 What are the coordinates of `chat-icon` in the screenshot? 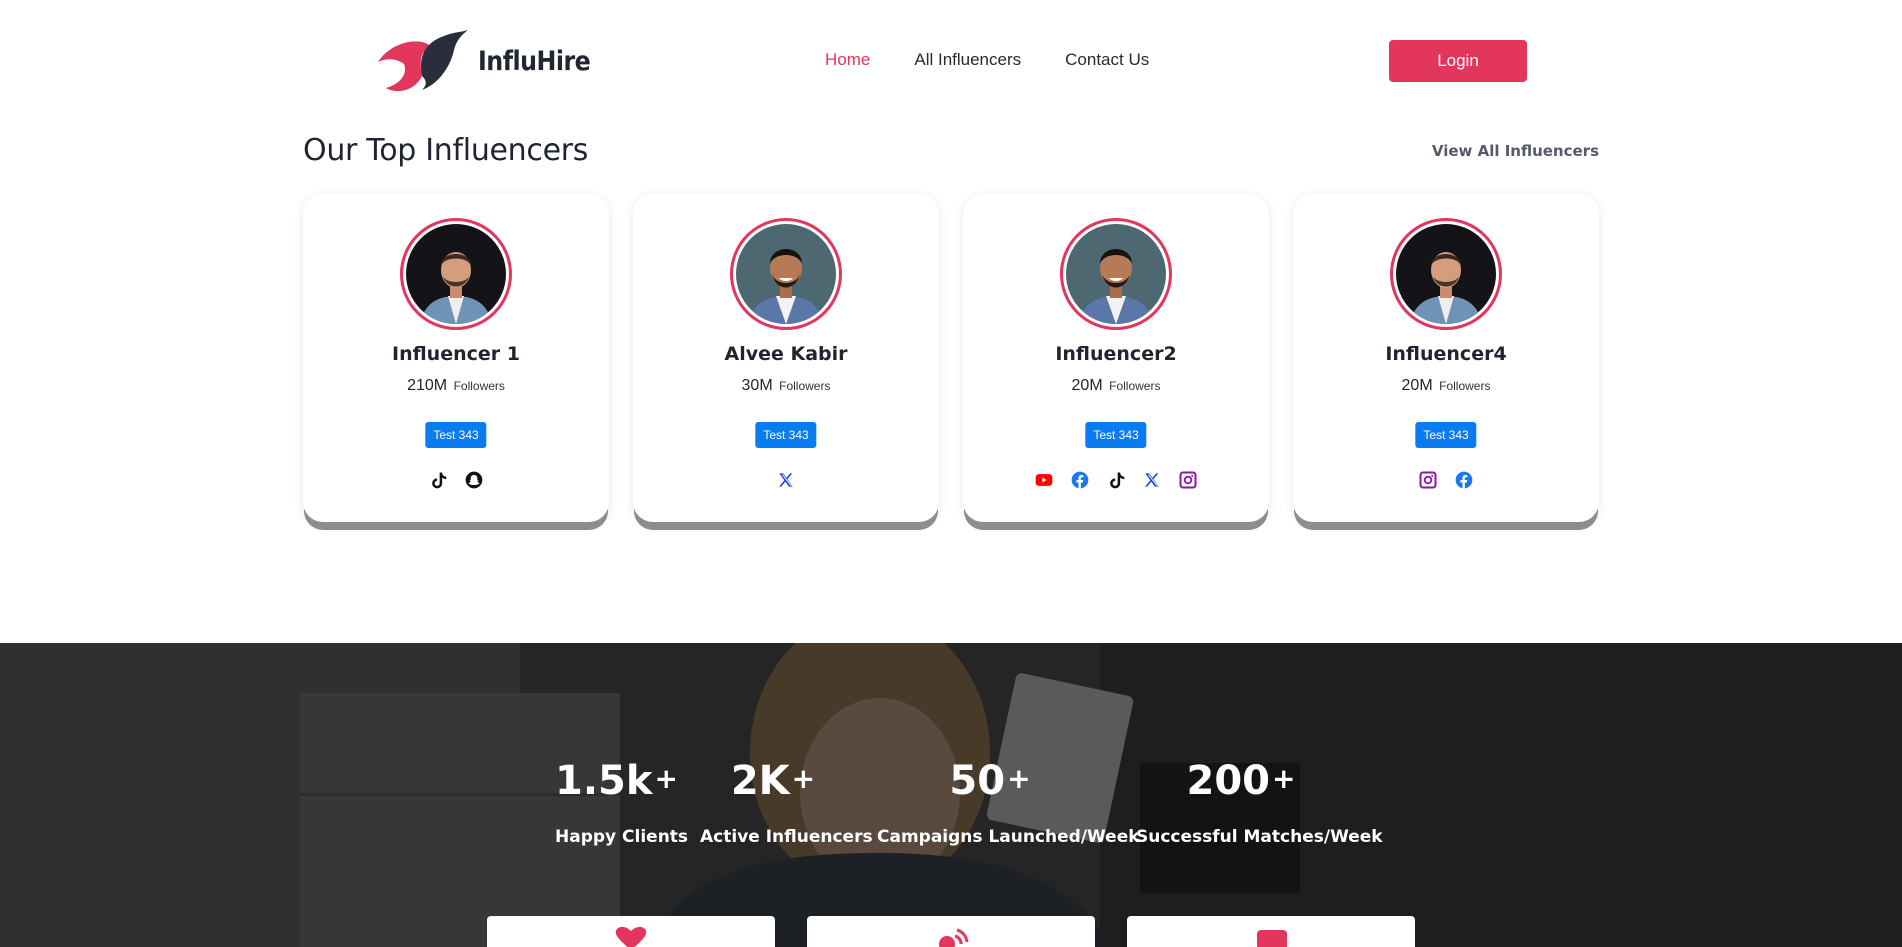 It's located at (1272, 938).